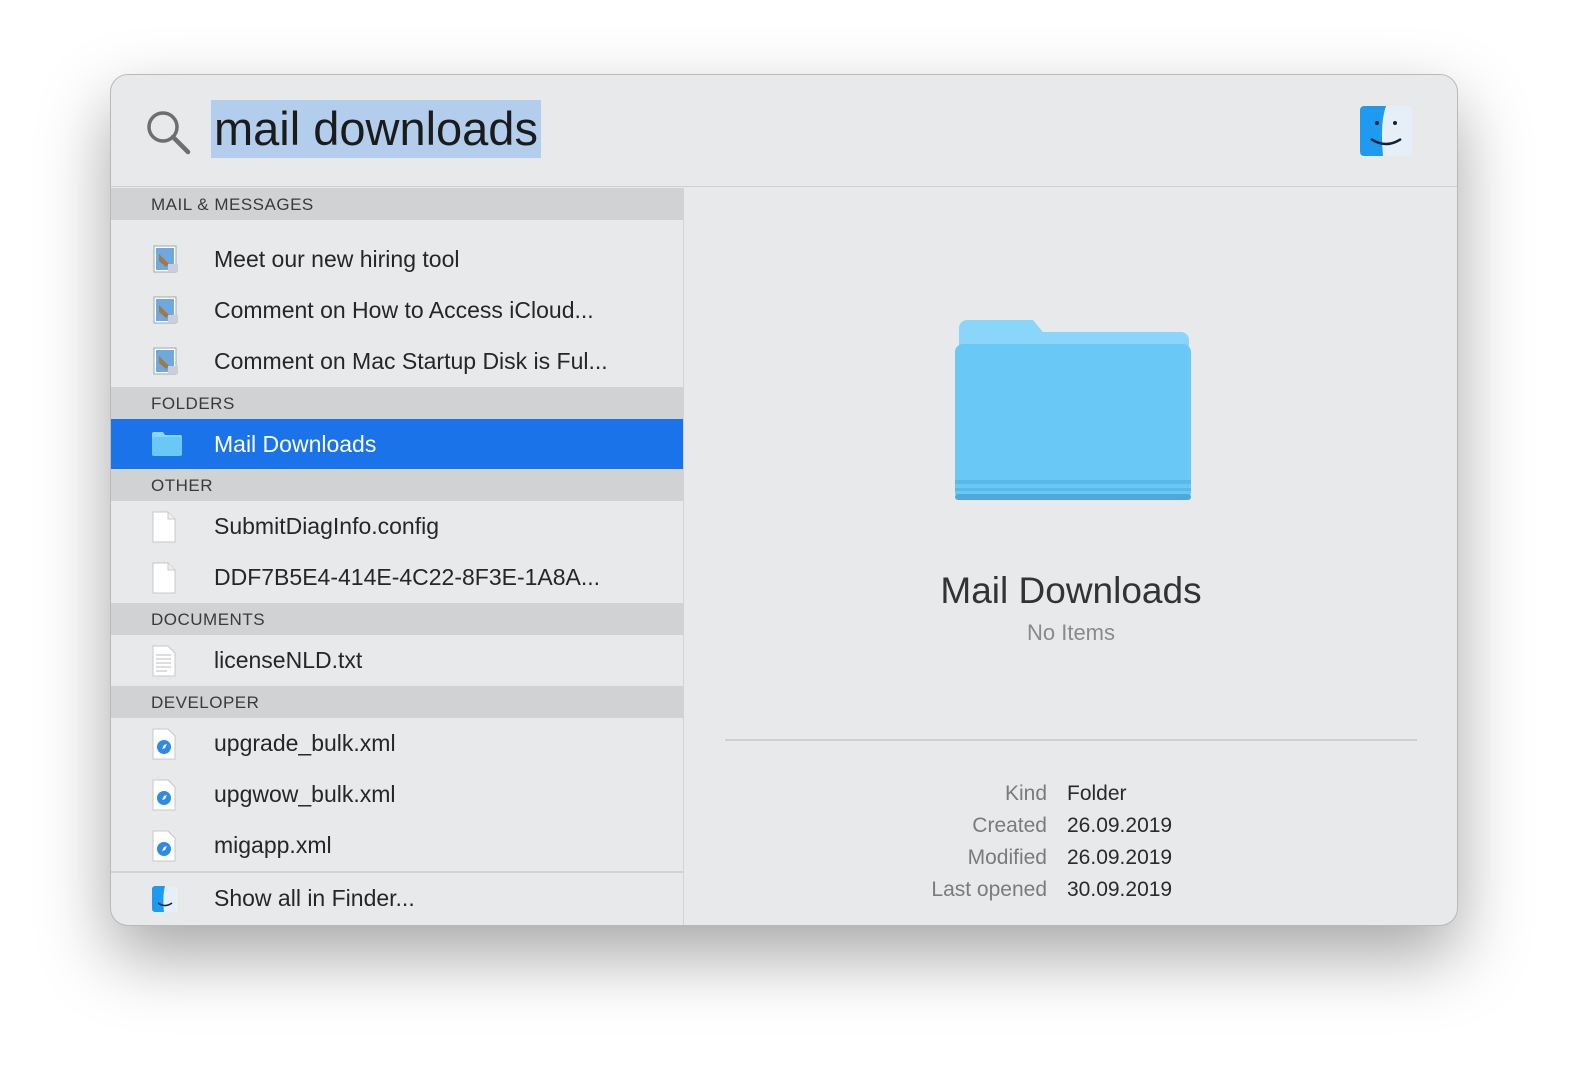  What do you see at coordinates (397, 403) in the screenshot?
I see `section-header: FOLDERS` at bounding box center [397, 403].